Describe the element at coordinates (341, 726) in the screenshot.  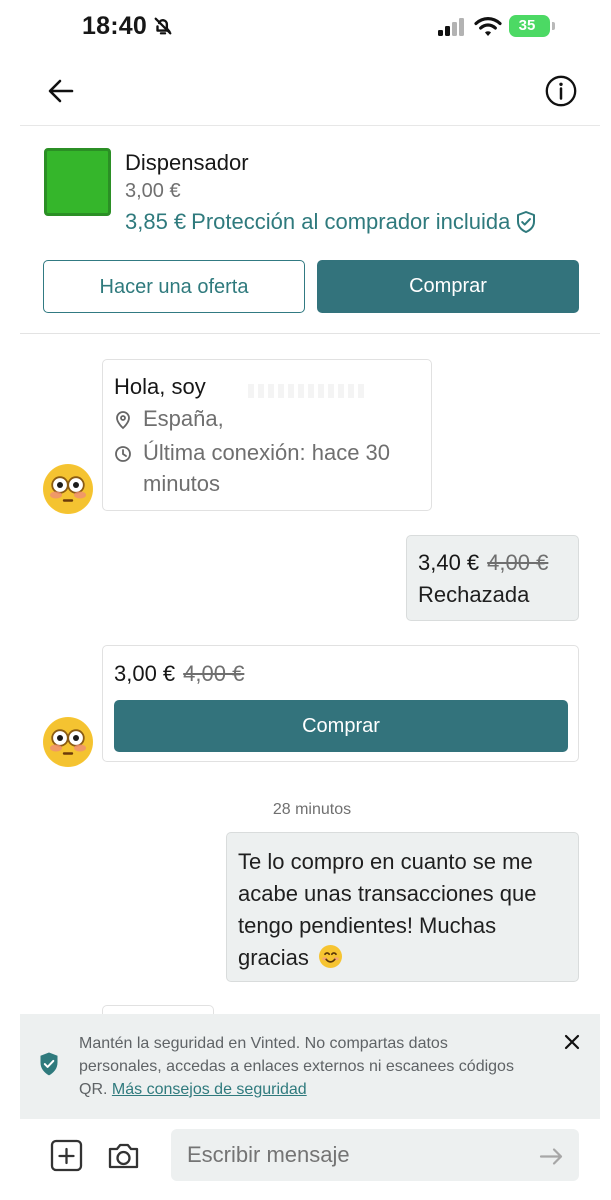
I see `offer-buy-button: Comprar` at that location.